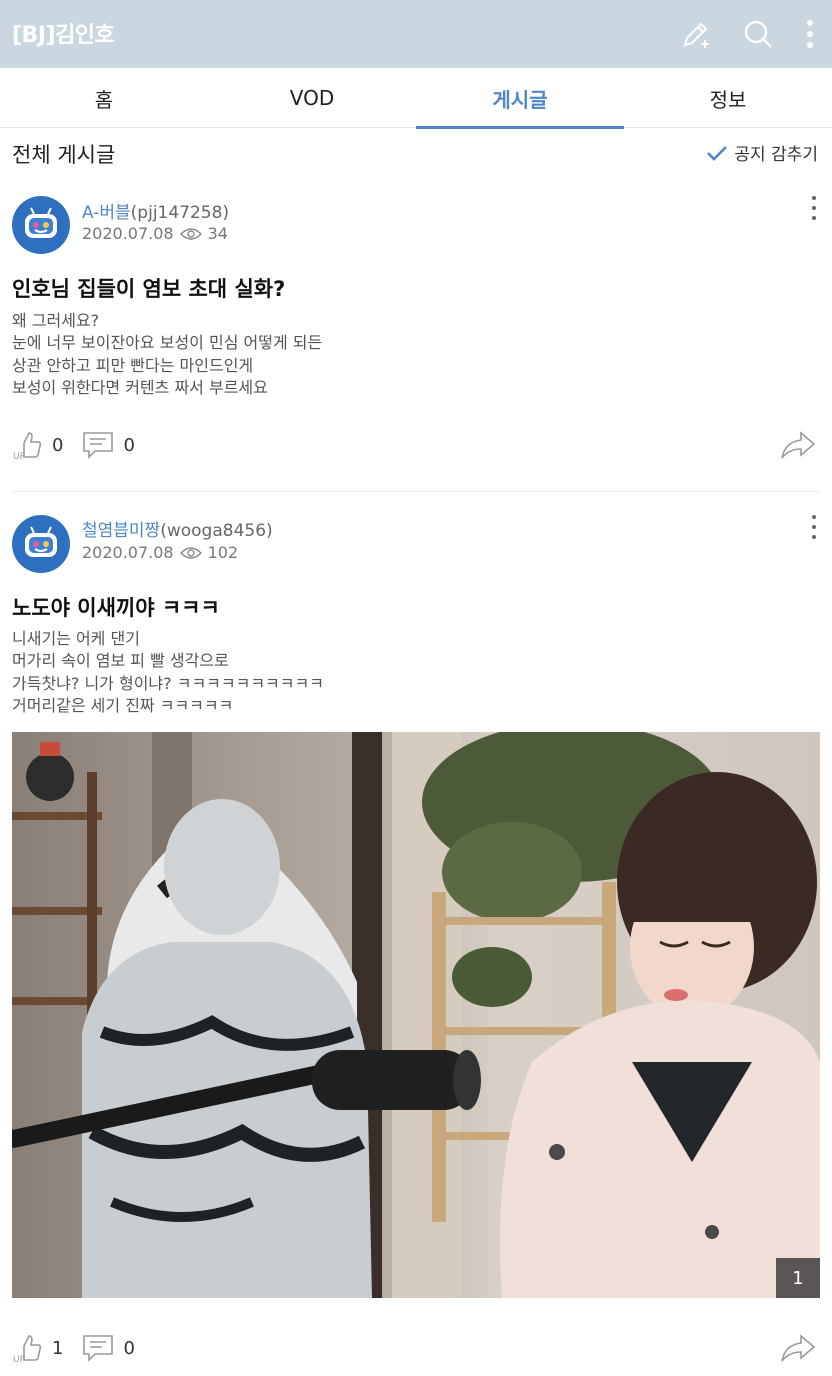 The image size is (832, 1376). What do you see at coordinates (106, 213) in the screenshot?
I see `author-nickname: A-버블` at bounding box center [106, 213].